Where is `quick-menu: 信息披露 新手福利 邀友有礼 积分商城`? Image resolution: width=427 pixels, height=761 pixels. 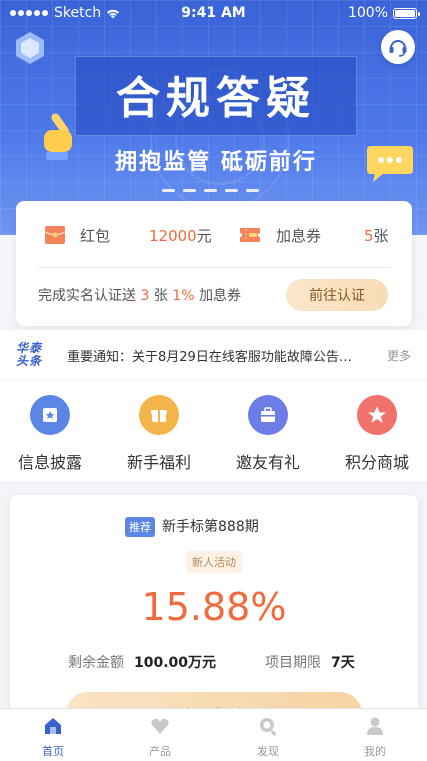 quick-menu: 信息披露 新手福利 邀友有礼 积分商城 is located at coordinates (213, 431).